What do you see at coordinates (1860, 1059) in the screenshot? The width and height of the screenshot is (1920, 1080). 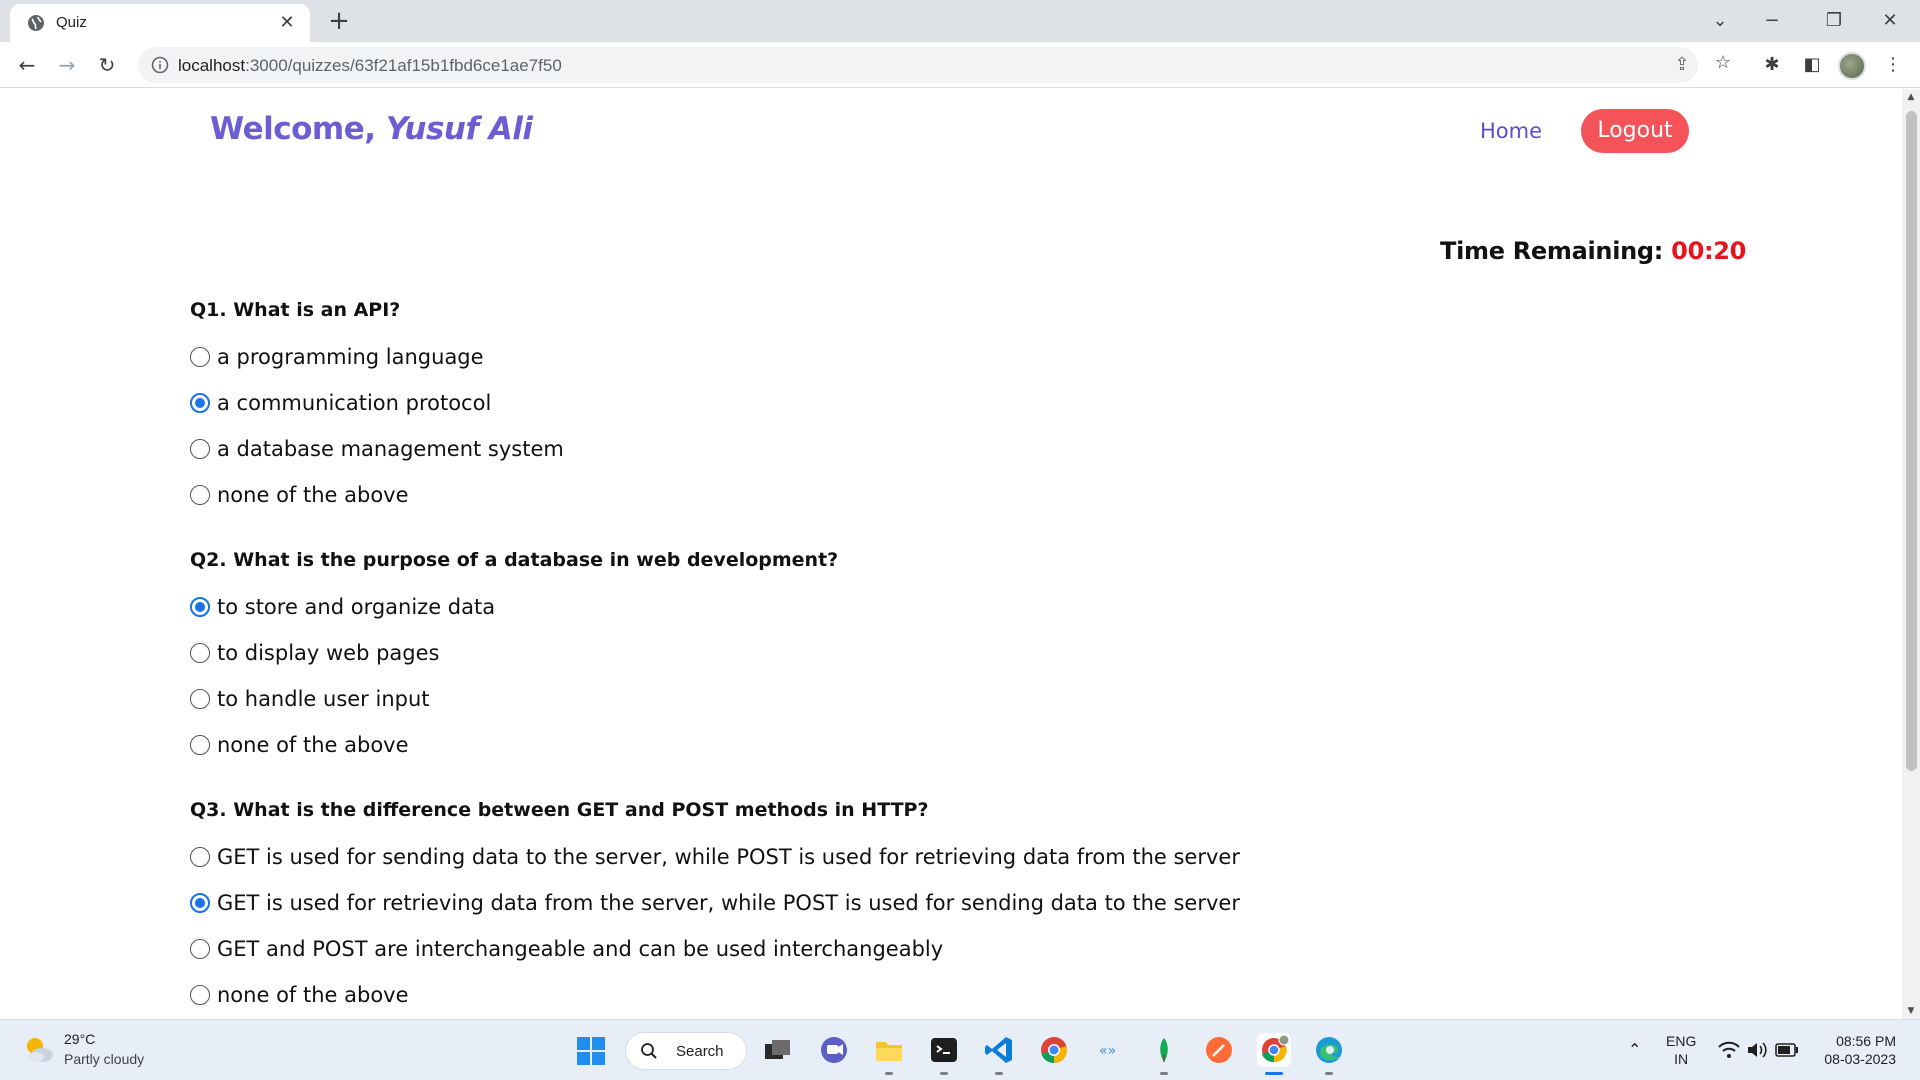 I see `clock-date: 08-03-2023` at bounding box center [1860, 1059].